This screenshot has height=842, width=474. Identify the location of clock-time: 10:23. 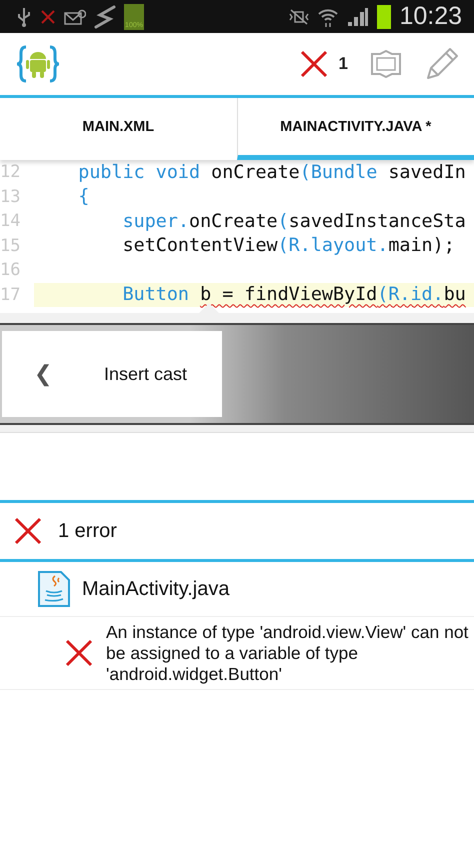
(430, 16).